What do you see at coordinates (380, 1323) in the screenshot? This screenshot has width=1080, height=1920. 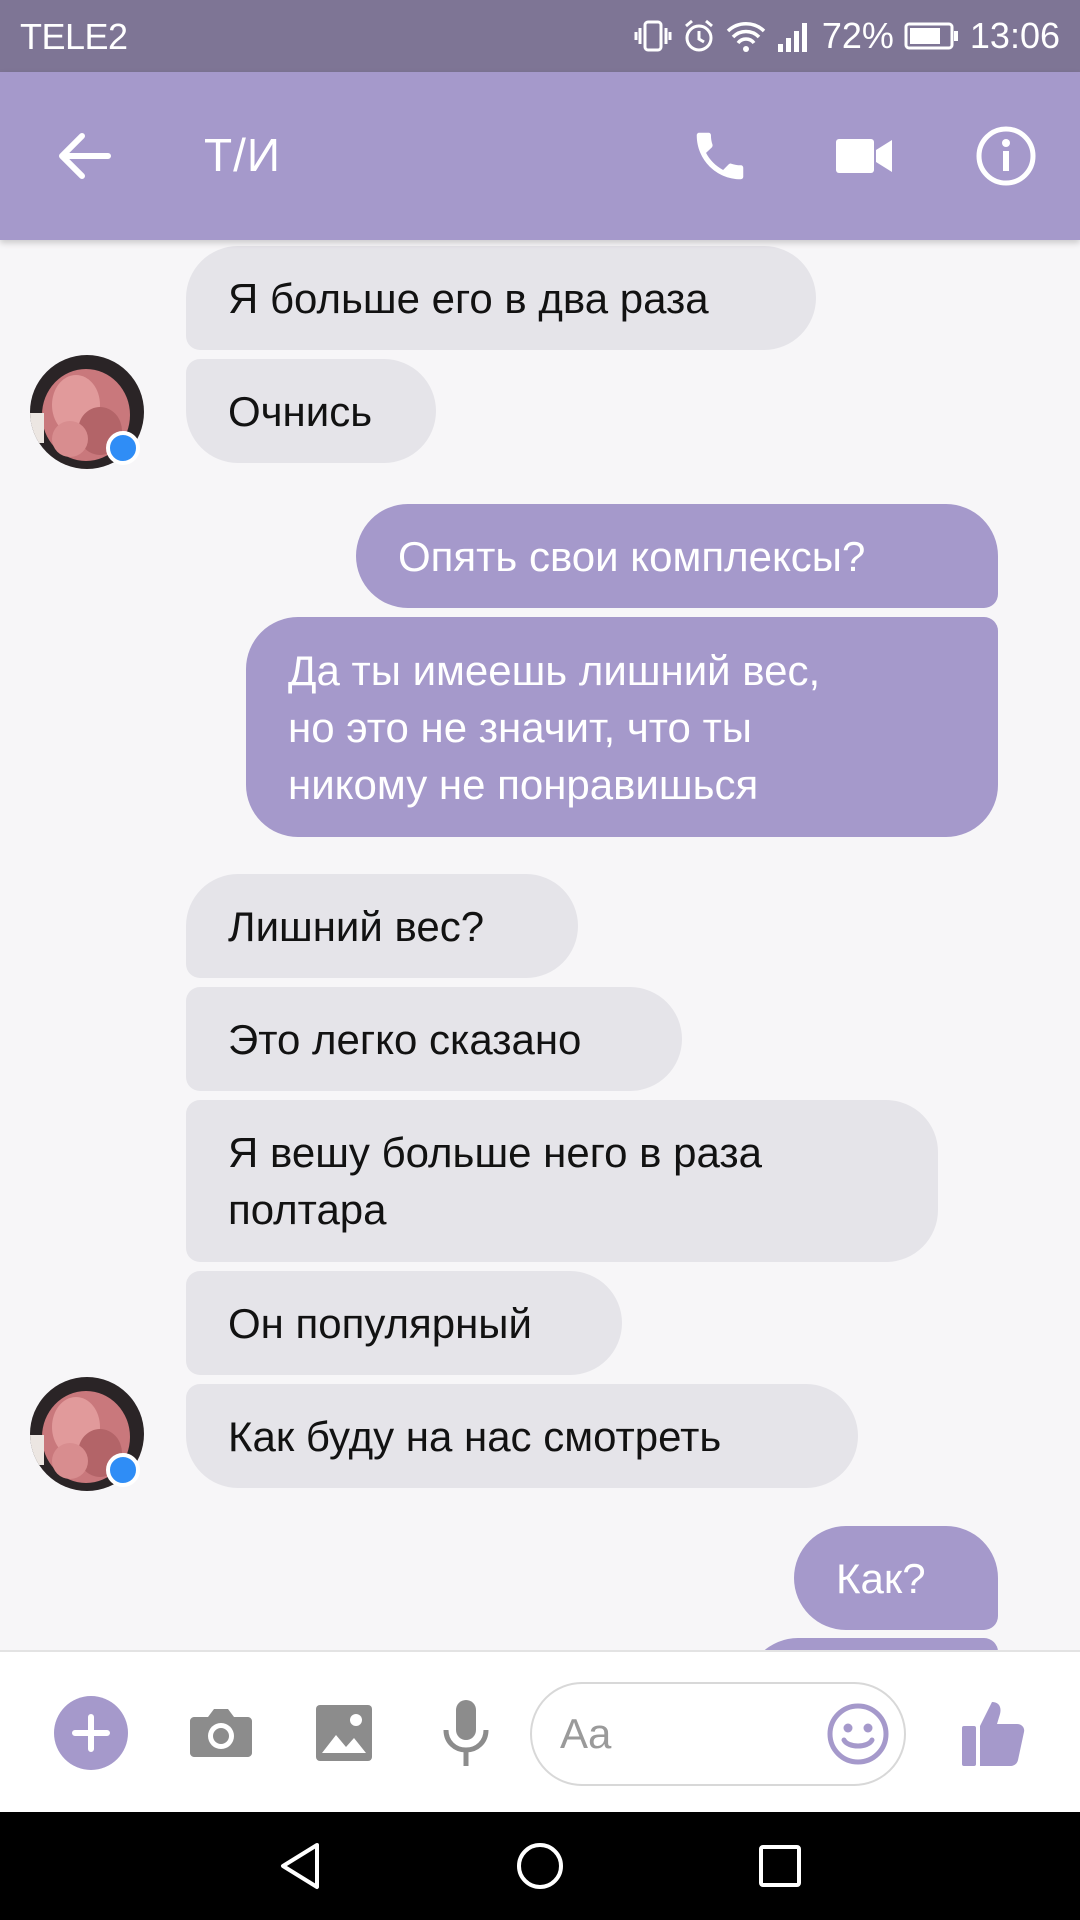 I see `message-text: Он популярный` at bounding box center [380, 1323].